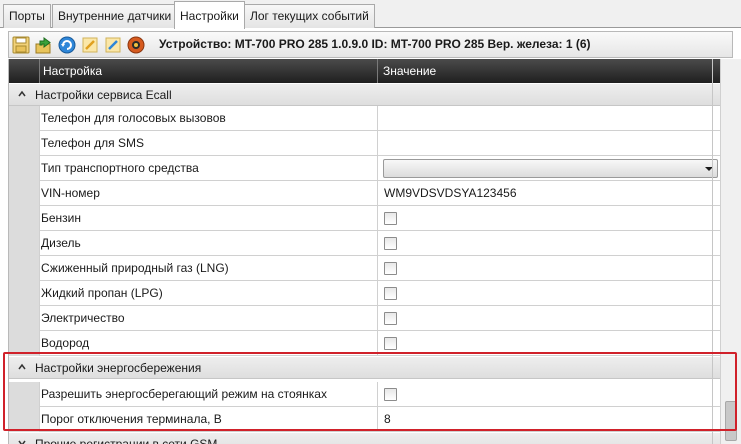 The height and width of the screenshot is (444, 741). I want to click on grid-header: Настройка Значение, so click(364, 71).